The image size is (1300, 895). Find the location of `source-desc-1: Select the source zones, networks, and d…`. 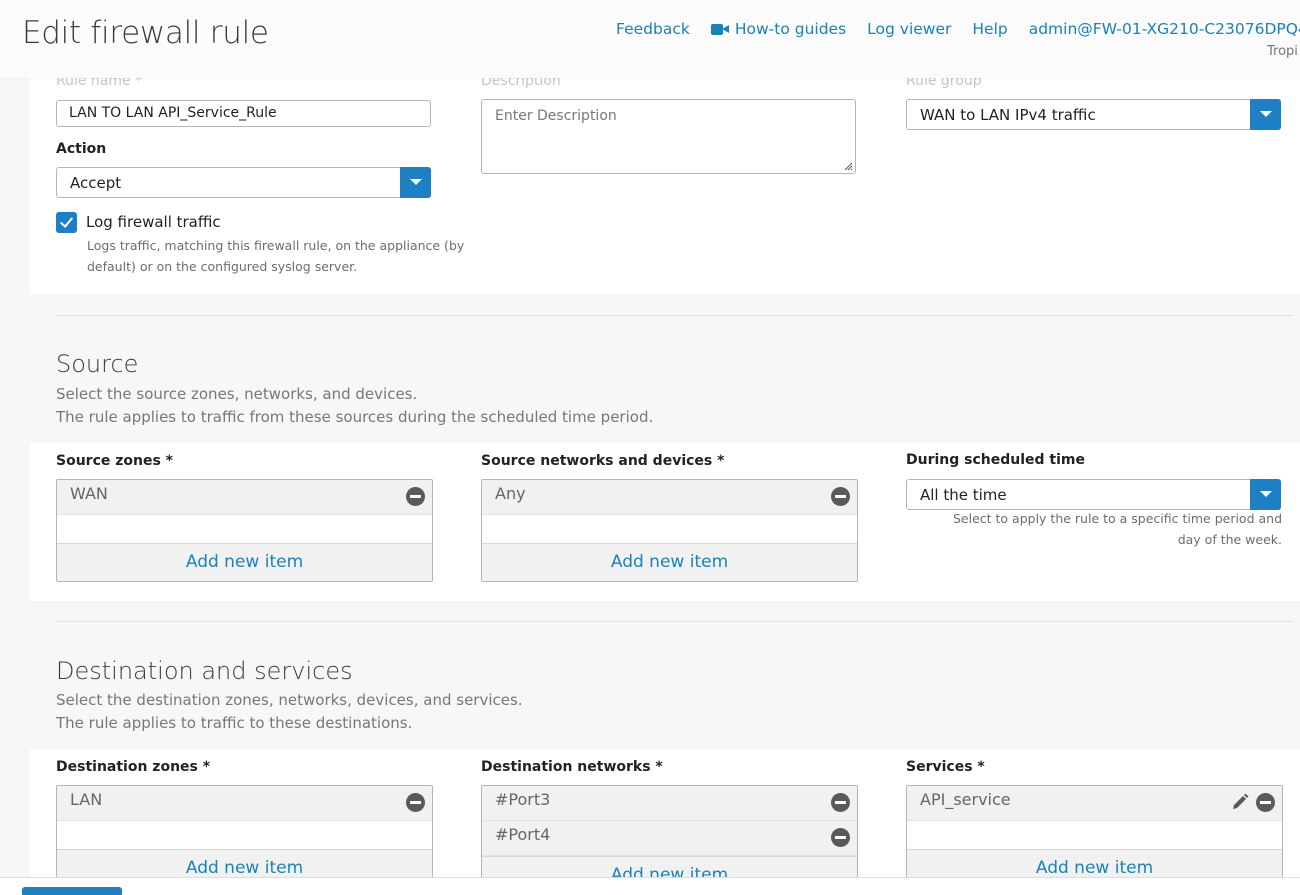

source-desc-1: Select the source zones, networks, and d… is located at coordinates (237, 394).